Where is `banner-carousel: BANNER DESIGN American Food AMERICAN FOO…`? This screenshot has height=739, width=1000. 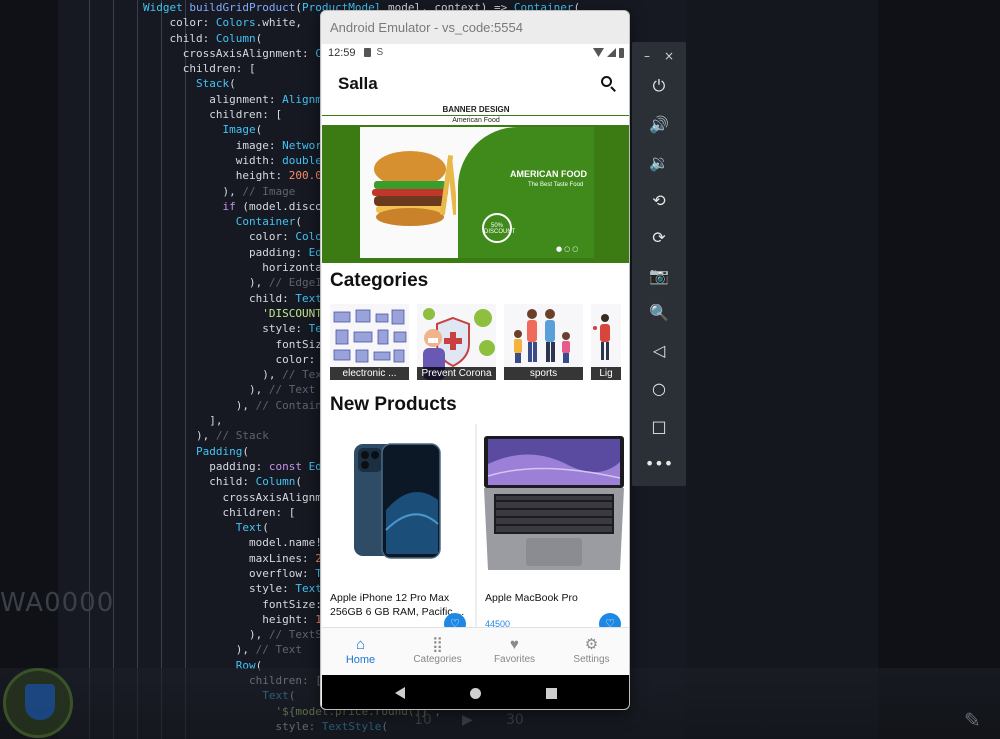
banner-carousel: BANNER DESIGN American Food AMERICAN FOO… is located at coordinates (475, 184).